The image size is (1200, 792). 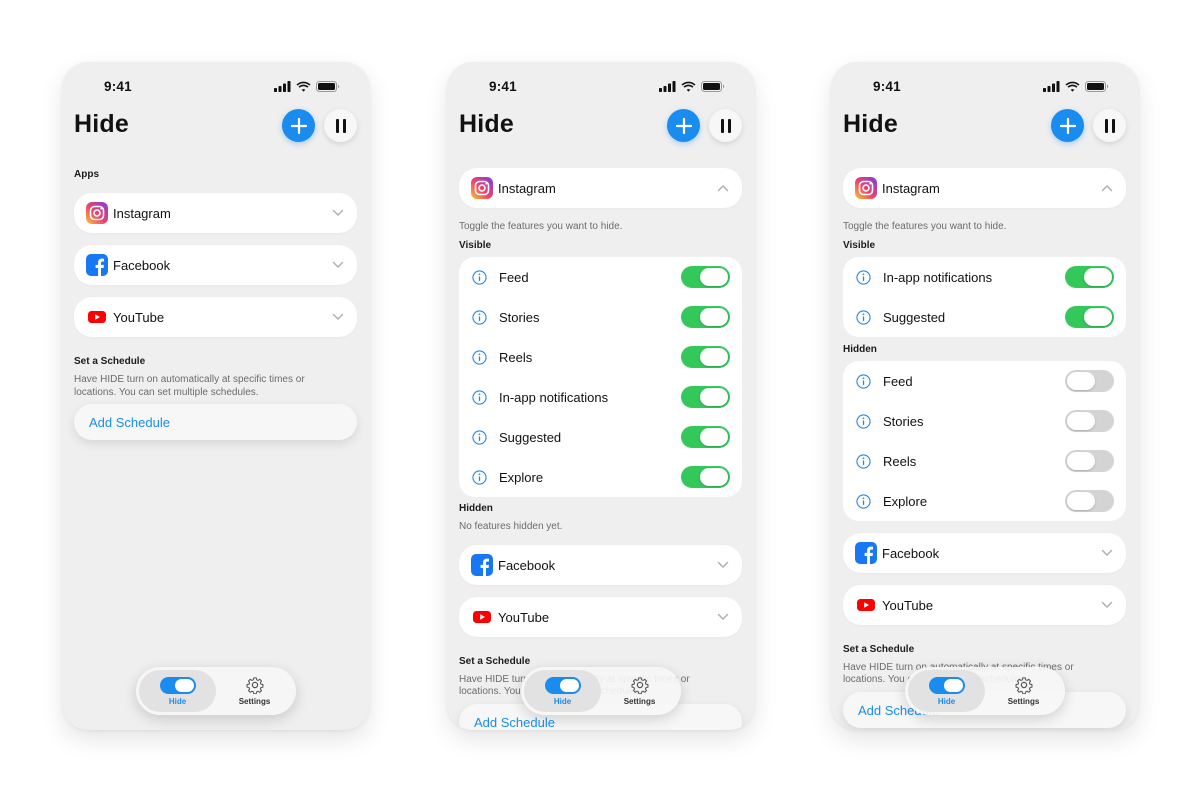 I want to click on pause-icon, so click(x=1110, y=126).